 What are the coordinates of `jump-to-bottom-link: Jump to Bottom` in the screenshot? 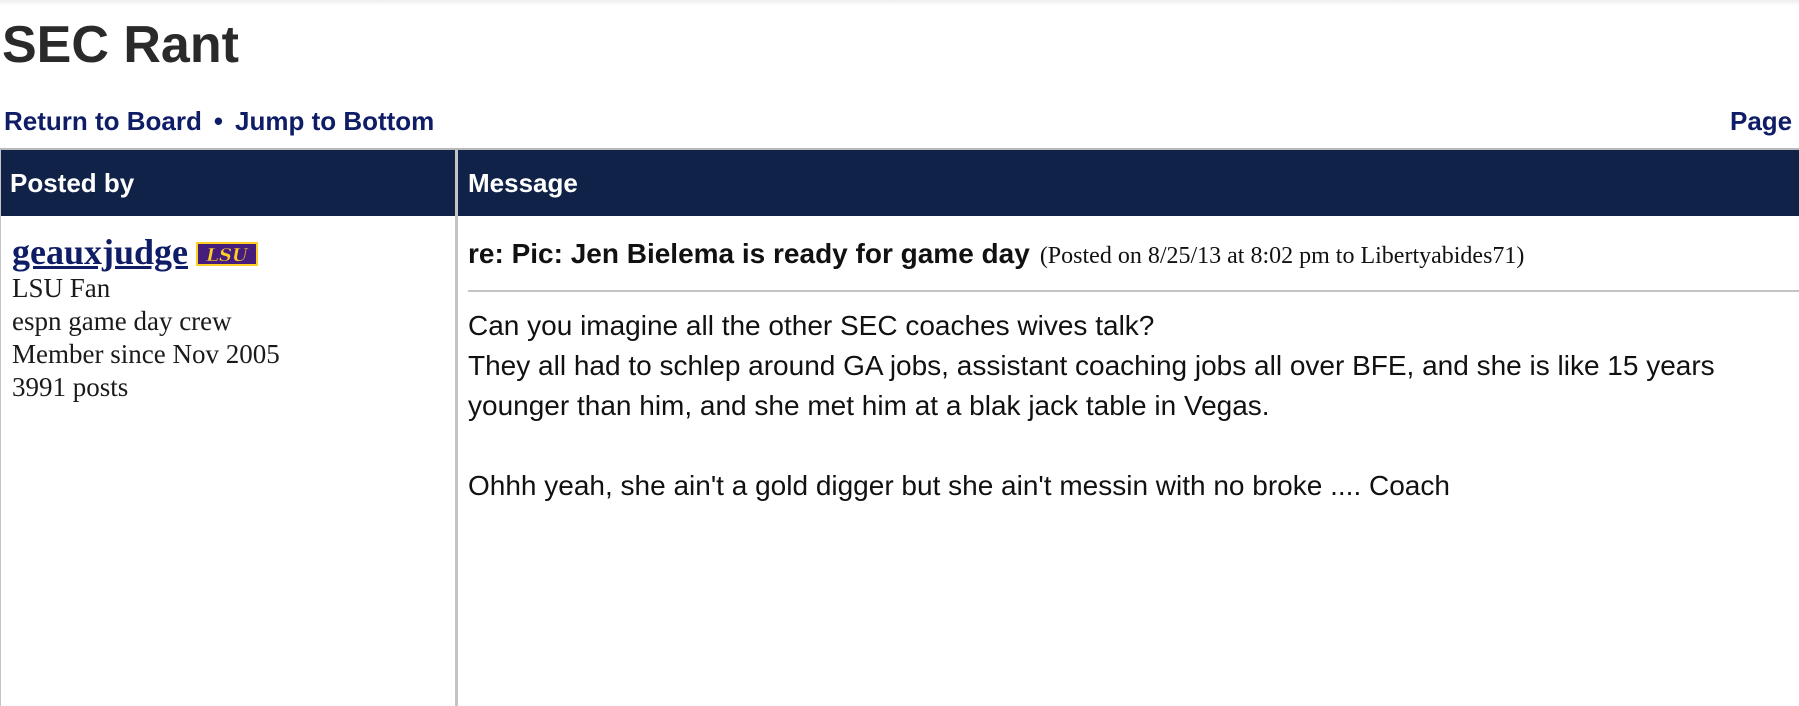 It's located at (334, 121).